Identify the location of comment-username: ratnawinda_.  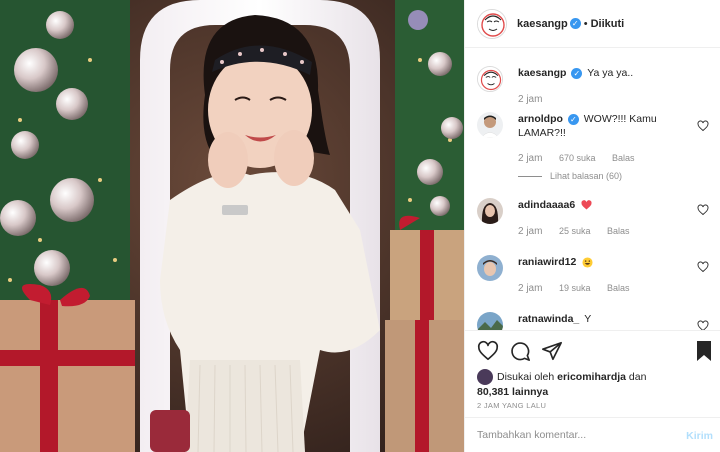
(548, 319).